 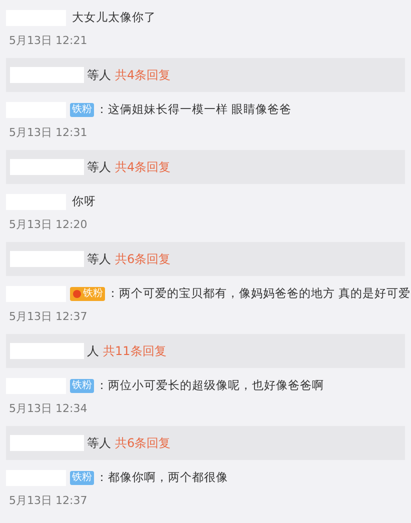 What do you see at coordinates (48, 133) in the screenshot?
I see `comment-time: 5月13日 12:31` at bounding box center [48, 133].